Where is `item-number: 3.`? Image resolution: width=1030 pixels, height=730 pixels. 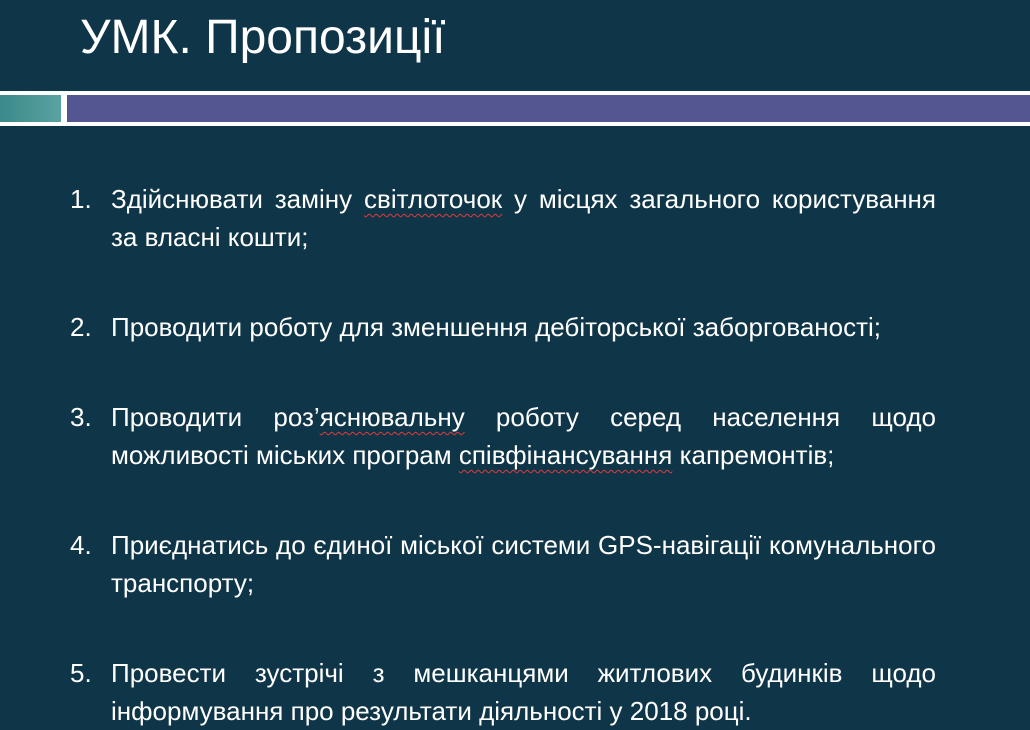
item-number: 3. is located at coordinates (81, 417).